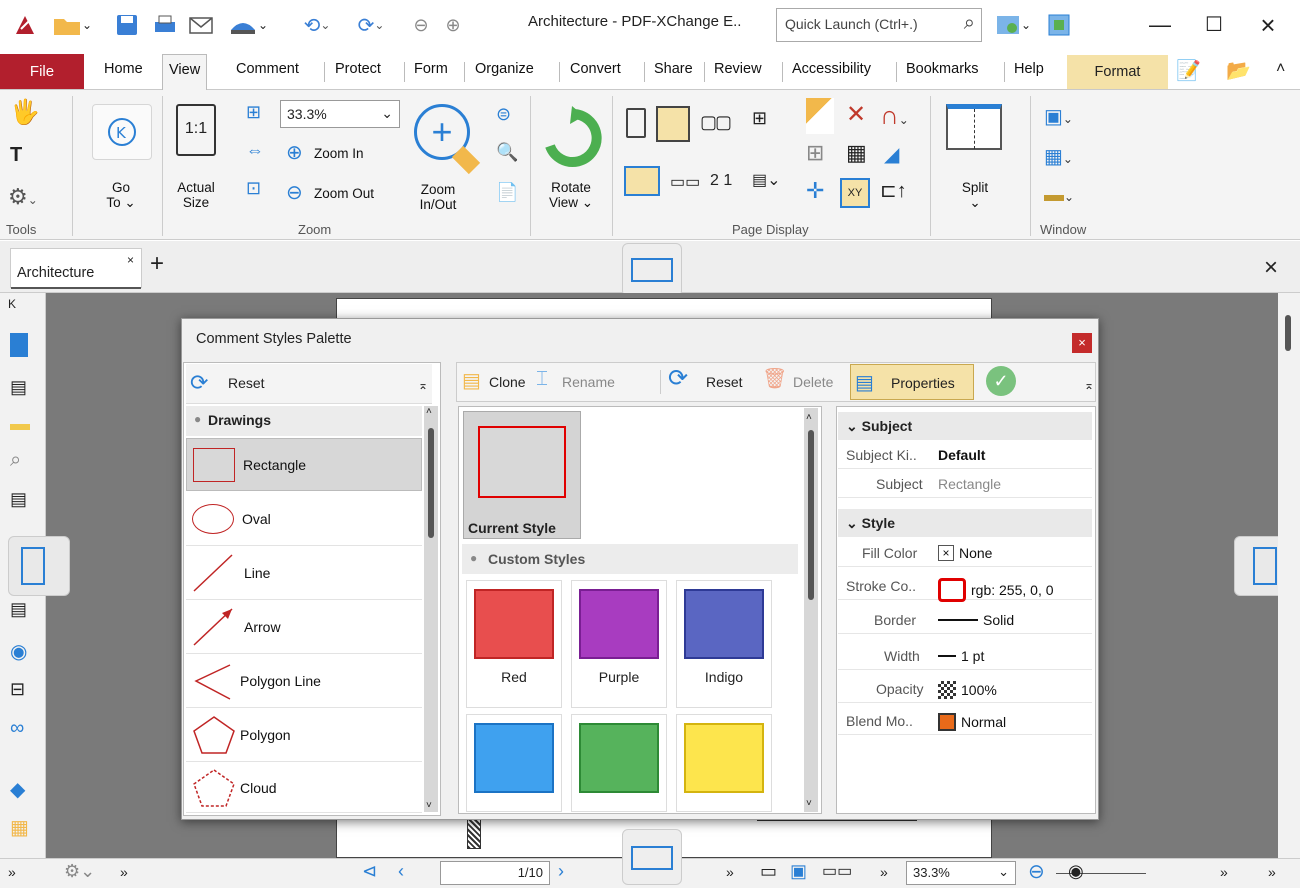 The height and width of the screenshot is (888, 1300). What do you see at coordinates (1013, 25) in the screenshot?
I see `settings-icon: ⌄` at bounding box center [1013, 25].